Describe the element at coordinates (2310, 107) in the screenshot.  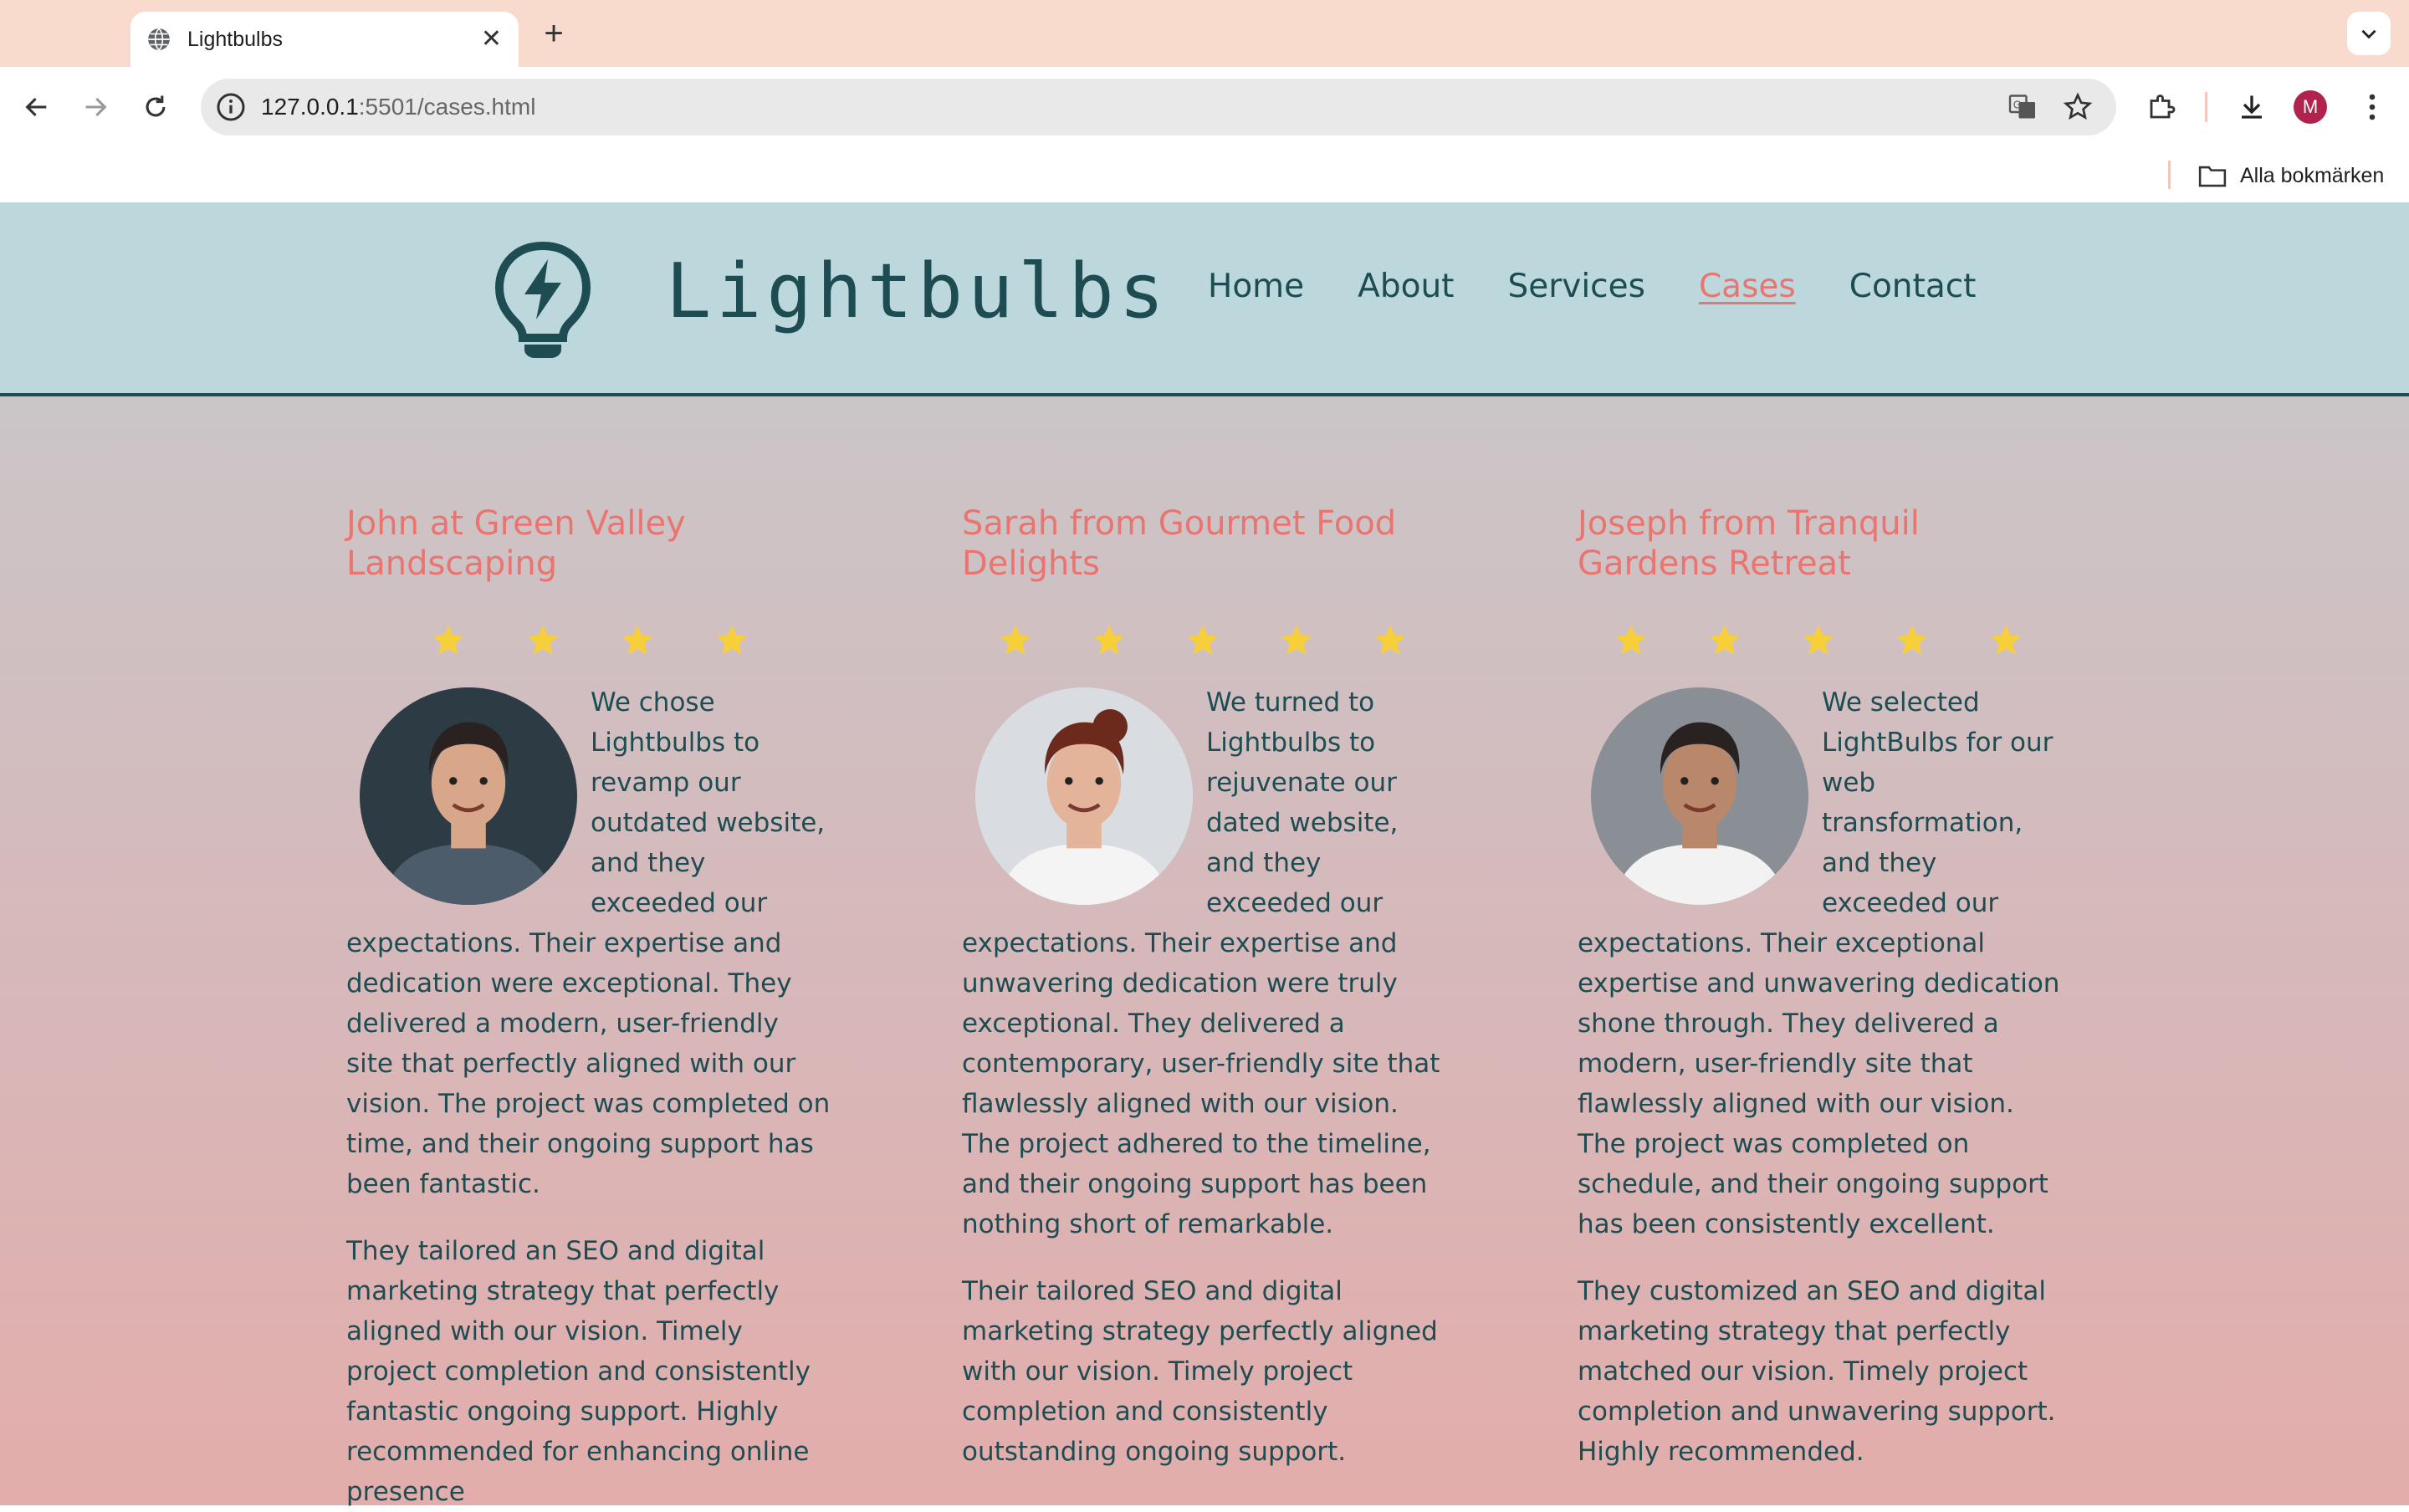
I see `profile-avatar: M` at that location.